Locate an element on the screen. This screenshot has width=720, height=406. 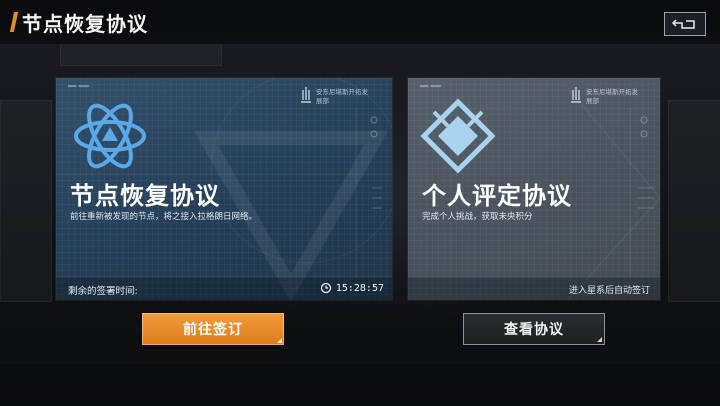
diamond-badge-icon is located at coordinates (458, 136).